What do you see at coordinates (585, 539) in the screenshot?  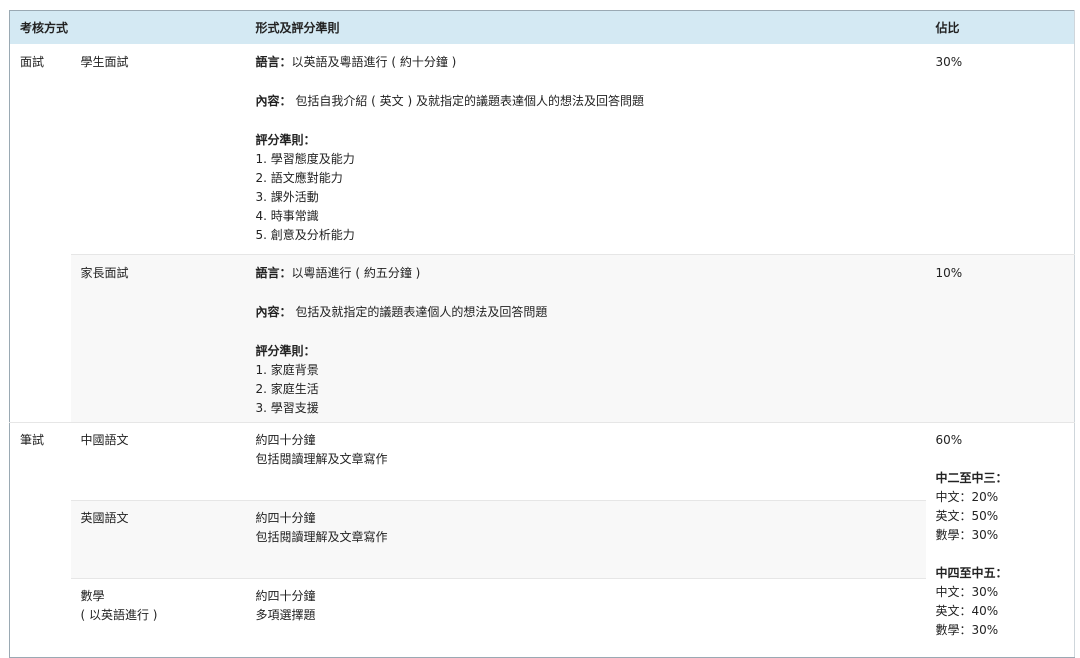 I see `subject-english-details: 約四十分鐘 包括閱讀理解及文章寫作` at bounding box center [585, 539].